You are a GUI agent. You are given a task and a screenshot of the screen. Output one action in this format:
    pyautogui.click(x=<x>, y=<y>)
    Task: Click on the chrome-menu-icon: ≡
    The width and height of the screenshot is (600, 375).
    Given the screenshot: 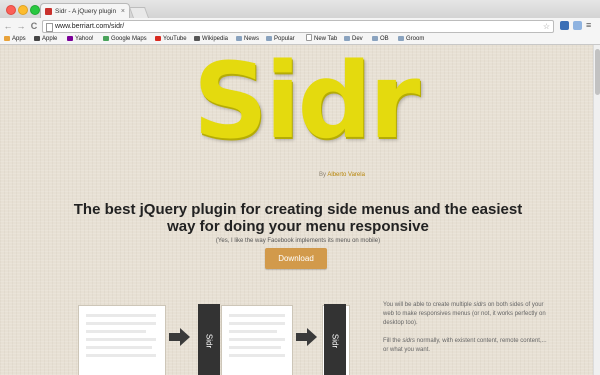 What is the action you would take?
    pyautogui.click(x=588, y=25)
    